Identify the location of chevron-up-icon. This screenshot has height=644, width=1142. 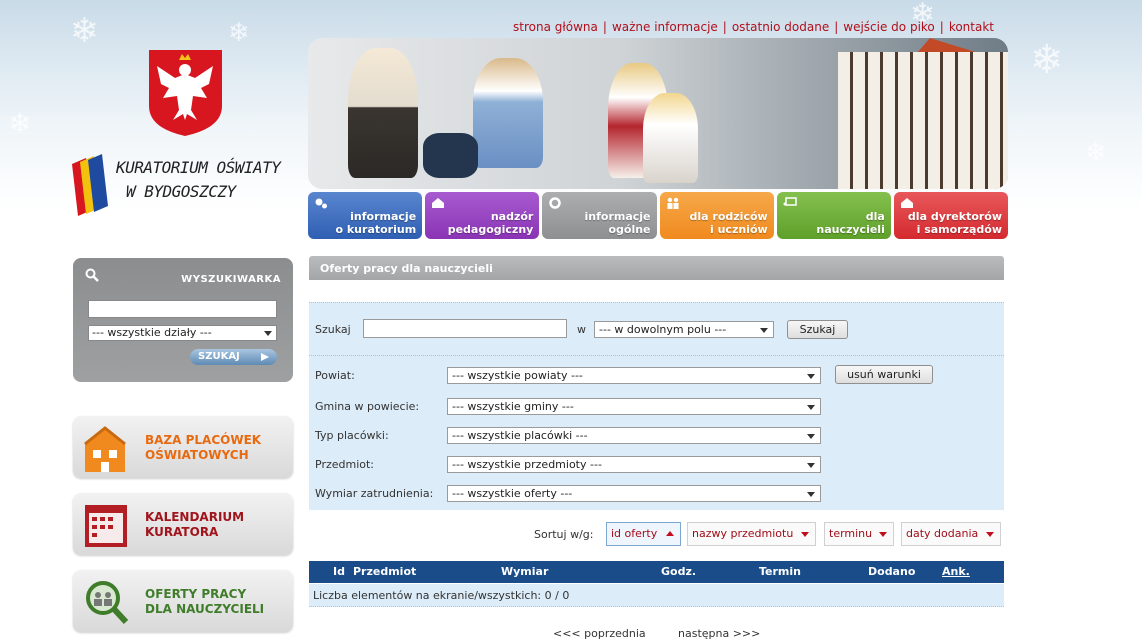
(670, 533).